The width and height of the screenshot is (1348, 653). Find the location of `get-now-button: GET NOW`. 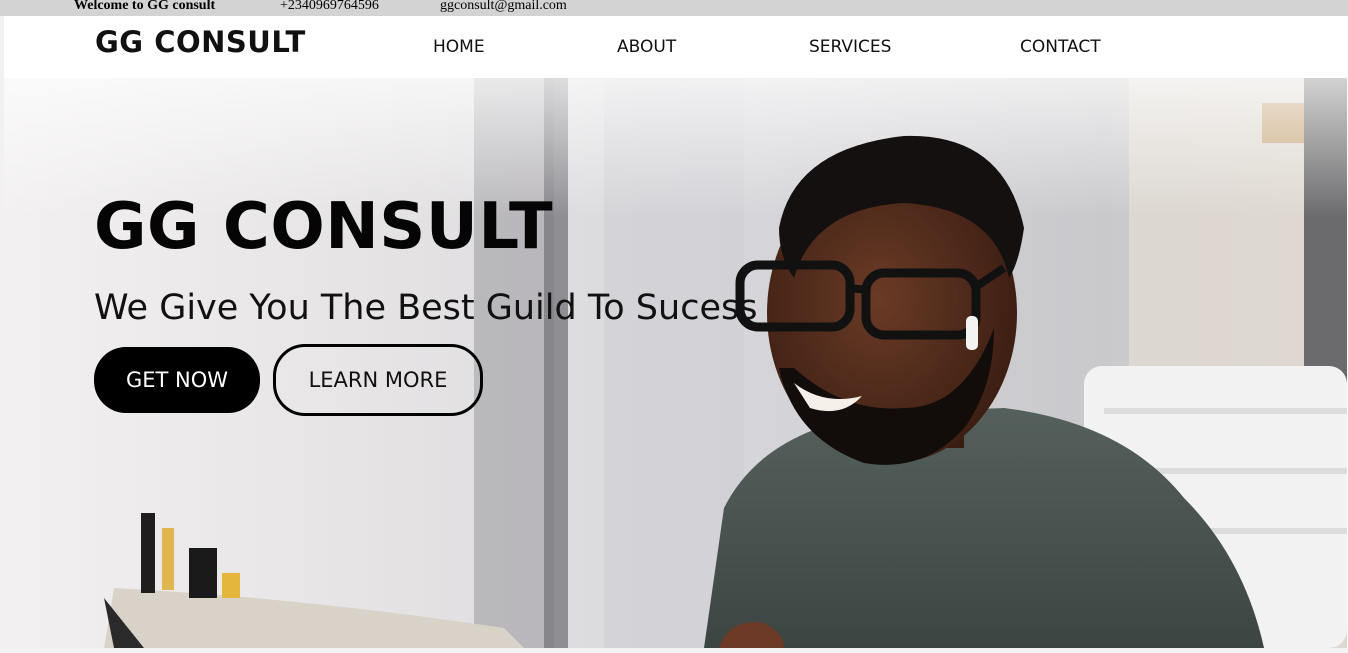

get-now-button: GET NOW is located at coordinates (177, 380).